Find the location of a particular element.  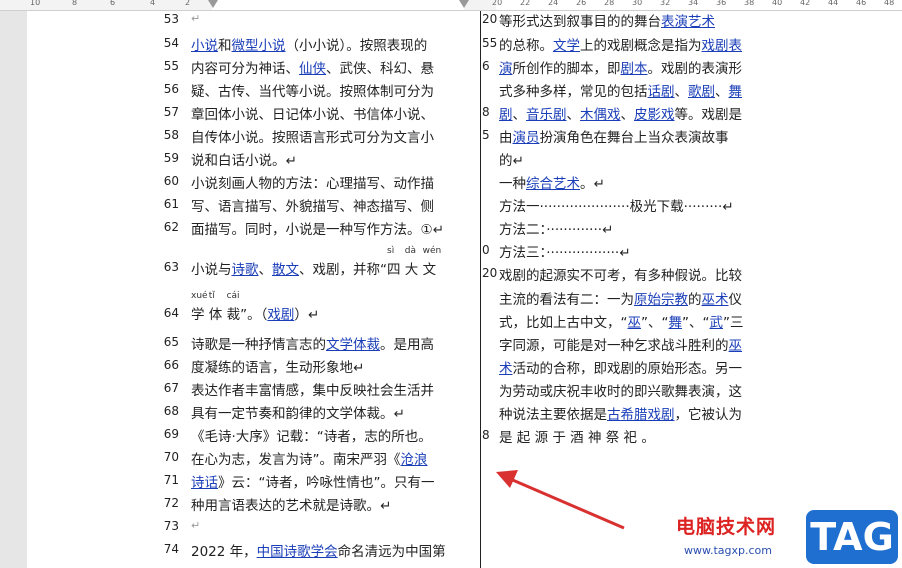

watermark-url: www.tagxp.com is located at coordinates (728, 550).